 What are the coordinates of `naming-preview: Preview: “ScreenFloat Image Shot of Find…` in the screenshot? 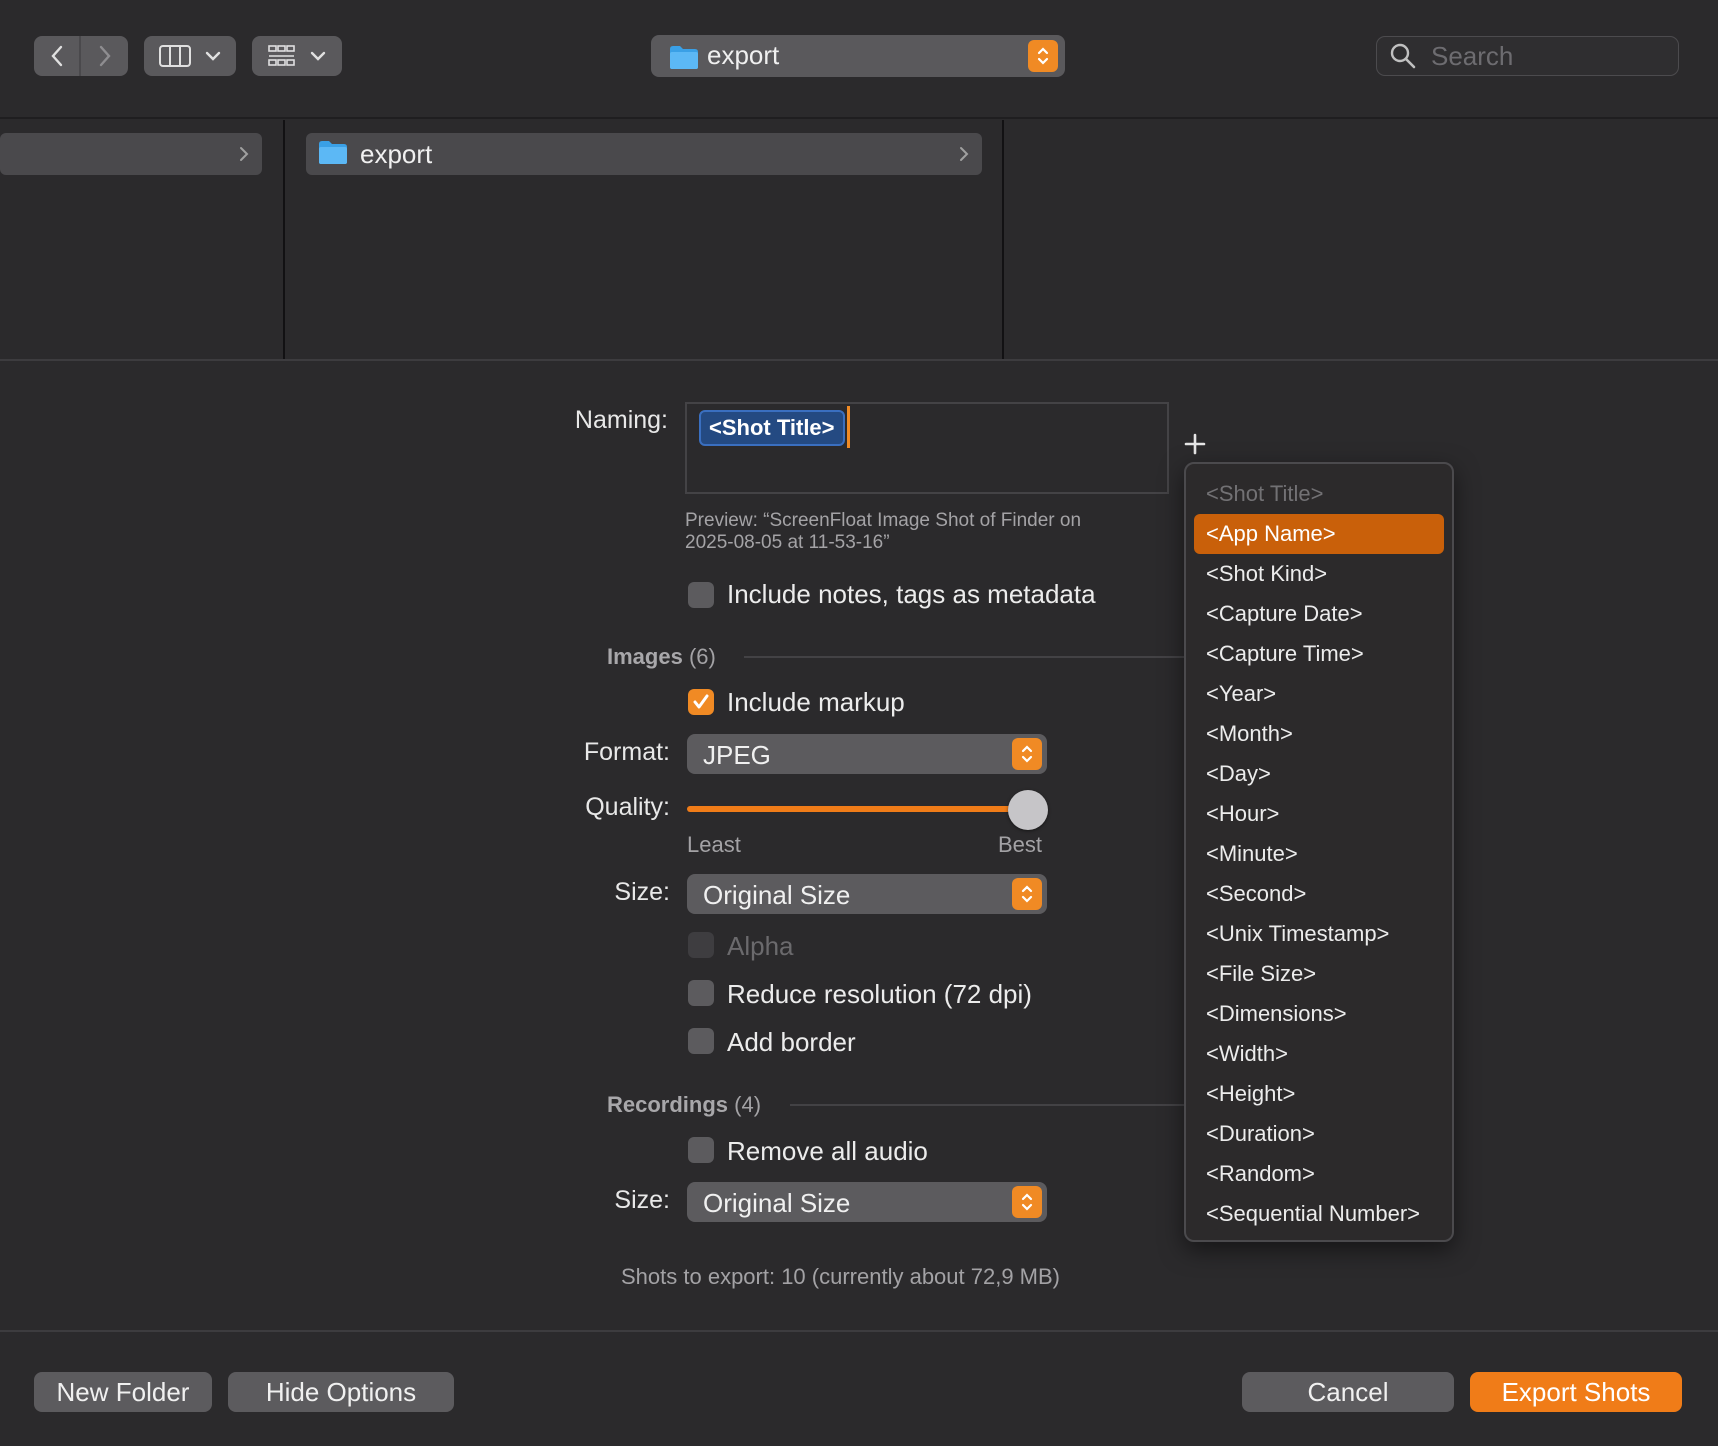 It's located at (883, 532).